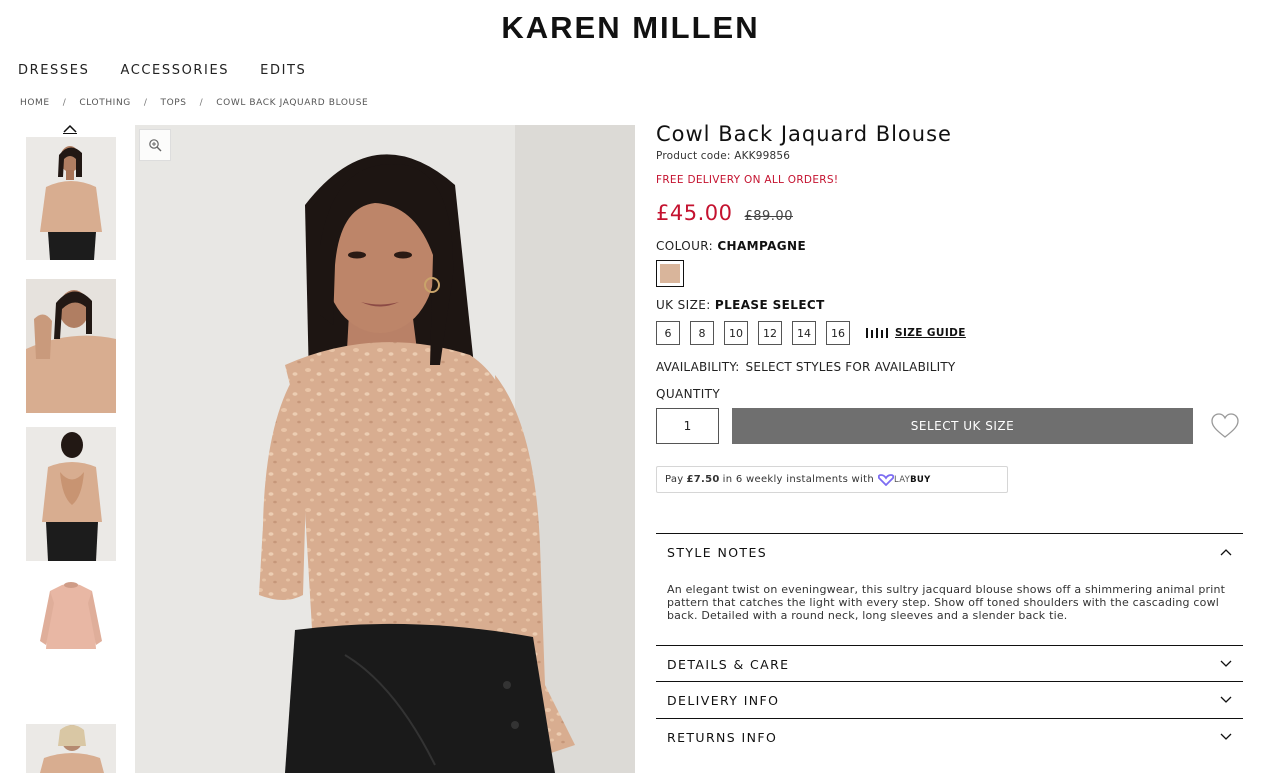 The width and height of the screenshot is (1261, 773). What do you see at coordinates (949, 213) in the screenshot?
I see `price-row: £45.00 £89.00` at bounding box center [949, 213].